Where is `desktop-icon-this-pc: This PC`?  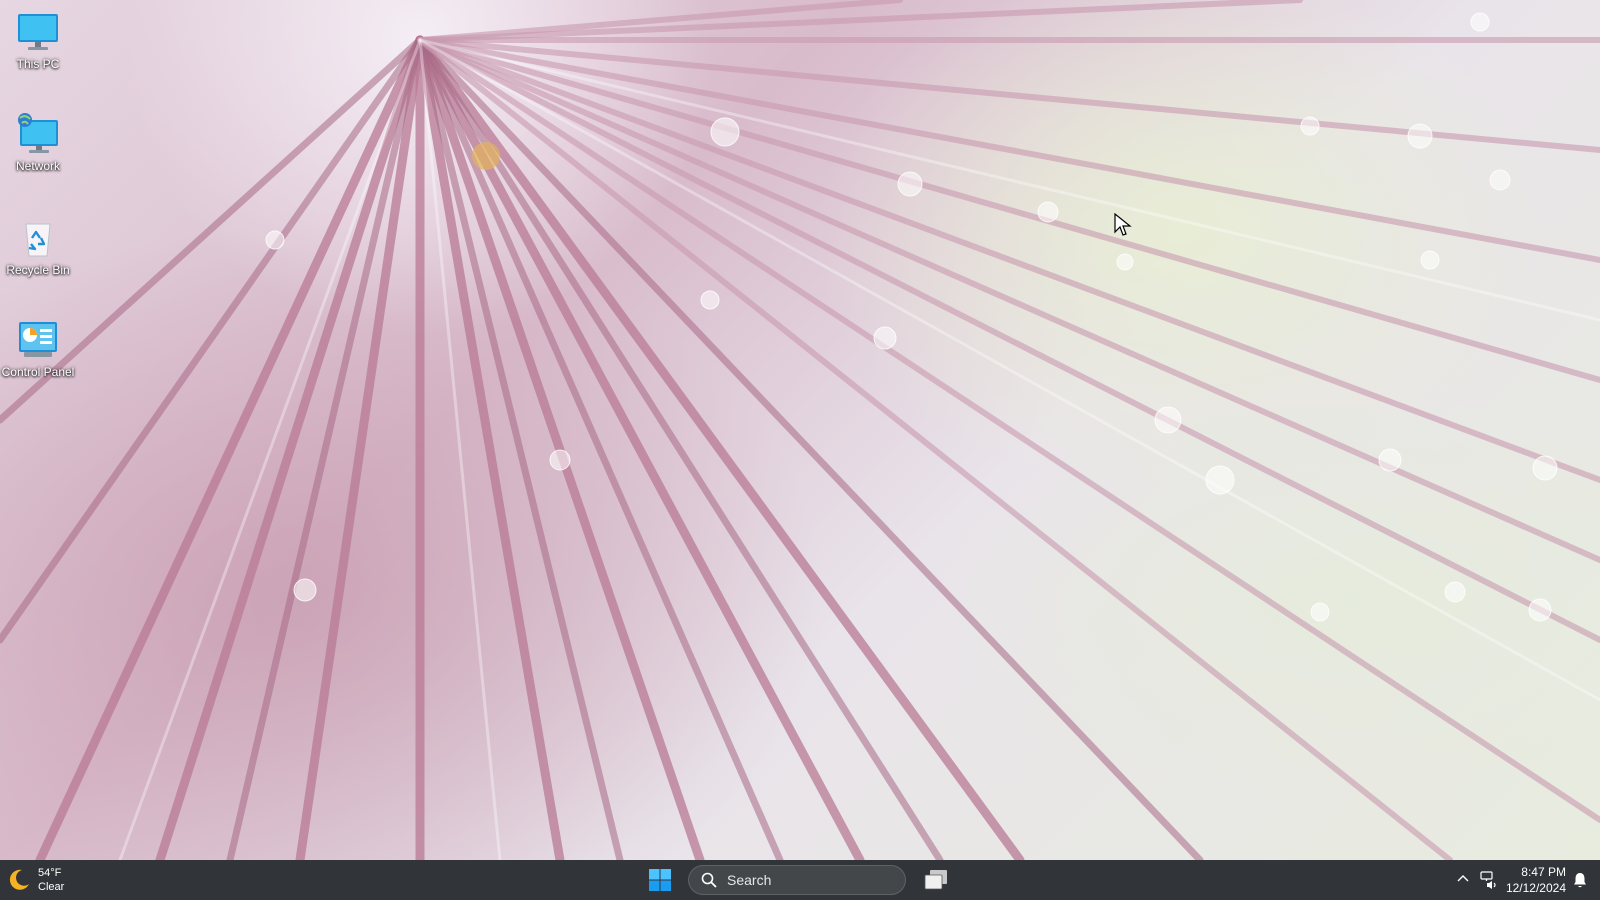 desktop-icon-this-pc: This PC is located at coordinates (38, 40).